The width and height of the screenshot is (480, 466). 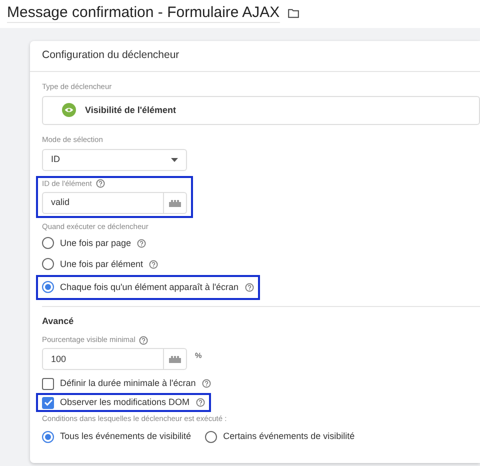 I want to click on section-heading: Avancé, so click(x=58, y=321).